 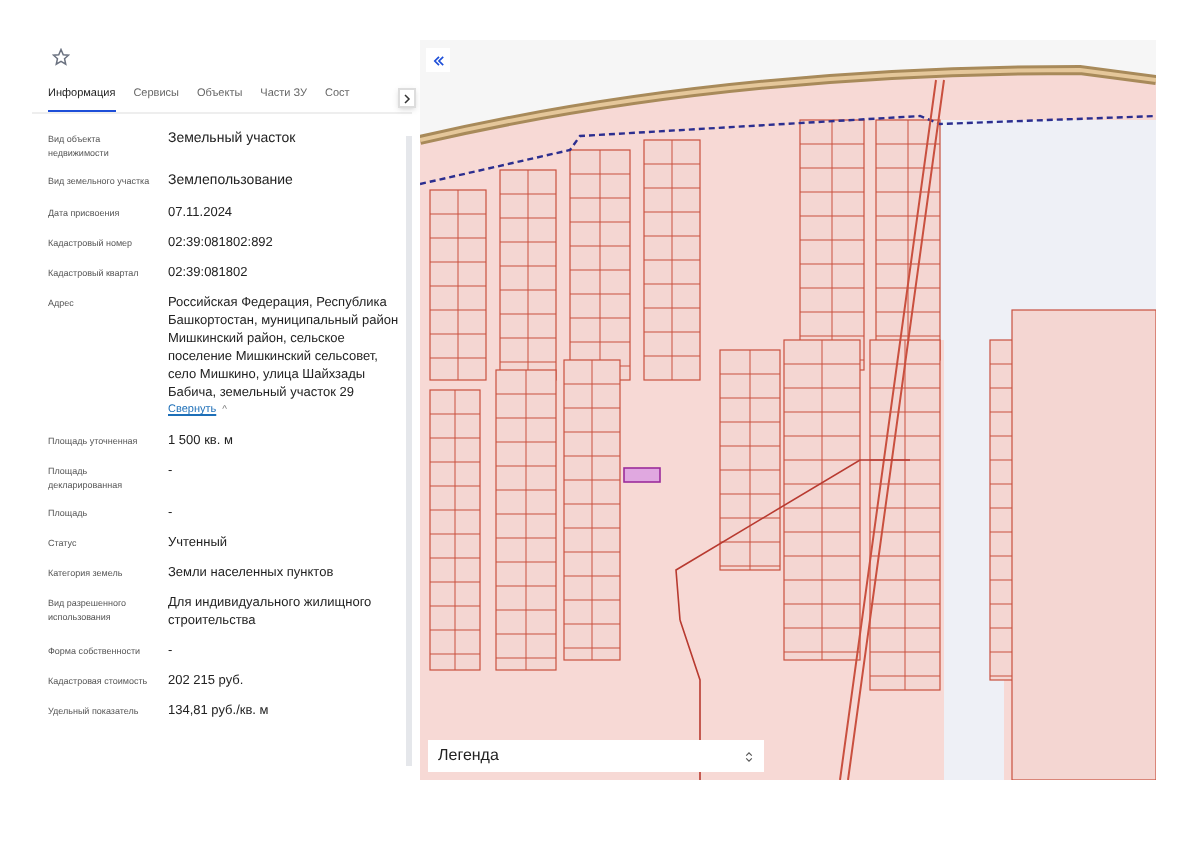 What do you see at coordinates (749, 756) in the screenshot?
I see `updown-icon` at bounding box center [749, 756].